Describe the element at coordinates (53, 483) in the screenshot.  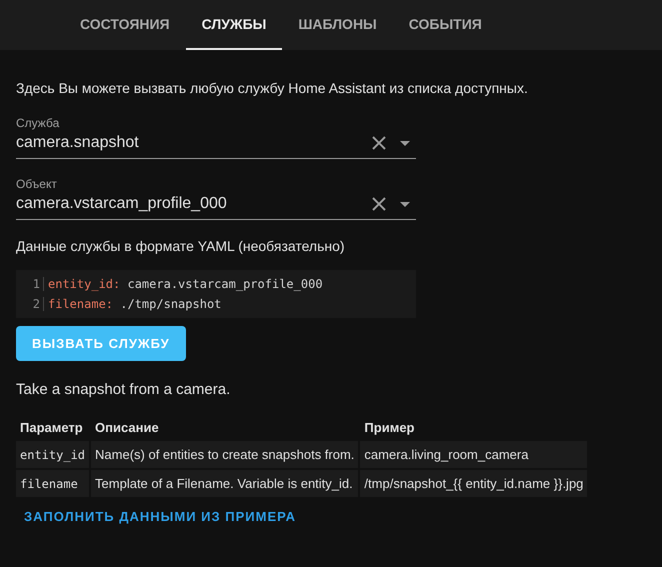
I see `table-cell: filename` at that location.